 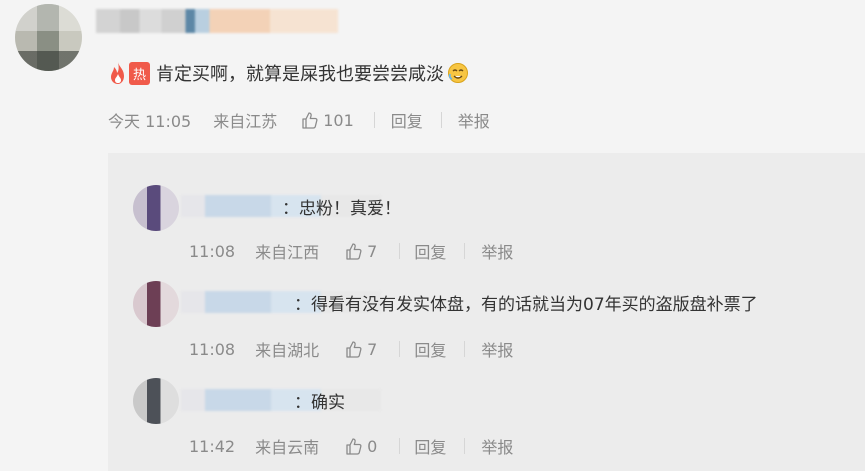 I want to click on reply-text: ：忠粉！真爱！, so click(x=341, y=209).